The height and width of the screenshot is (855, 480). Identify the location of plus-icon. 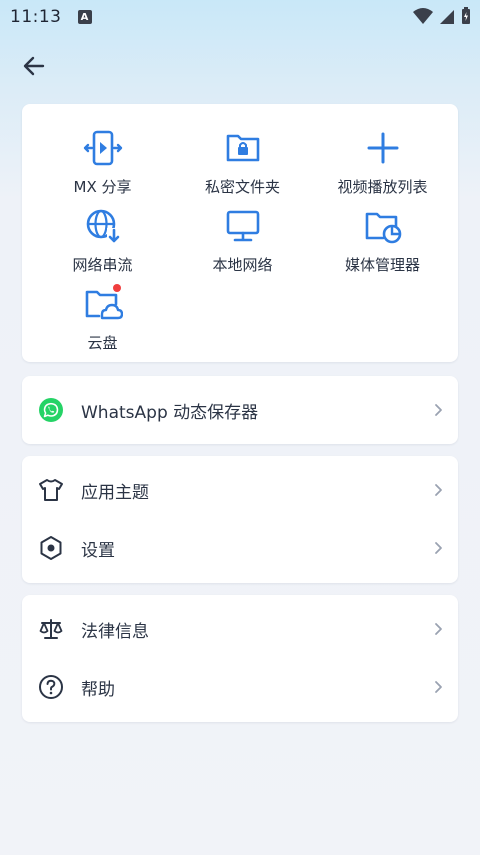
(383, 148).